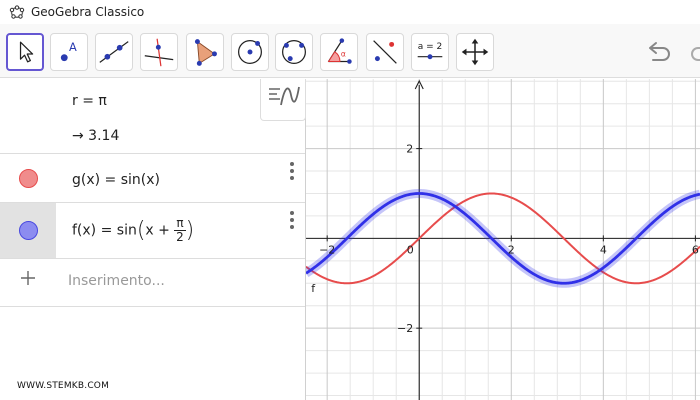  What do you see at coordinates (405, 328) in the screenshot?
I see `y-tick-label: −2` at bounding box center [405, 328].